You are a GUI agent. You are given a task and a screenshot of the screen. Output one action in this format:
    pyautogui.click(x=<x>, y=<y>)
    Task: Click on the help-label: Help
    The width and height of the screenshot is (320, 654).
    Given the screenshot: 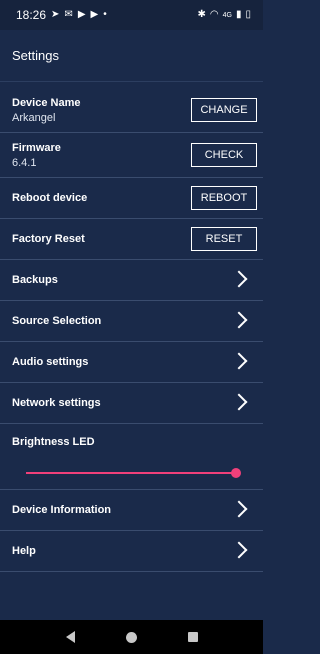 What is the action you would take?
    pyautogui.click(x=24, y=551)
    